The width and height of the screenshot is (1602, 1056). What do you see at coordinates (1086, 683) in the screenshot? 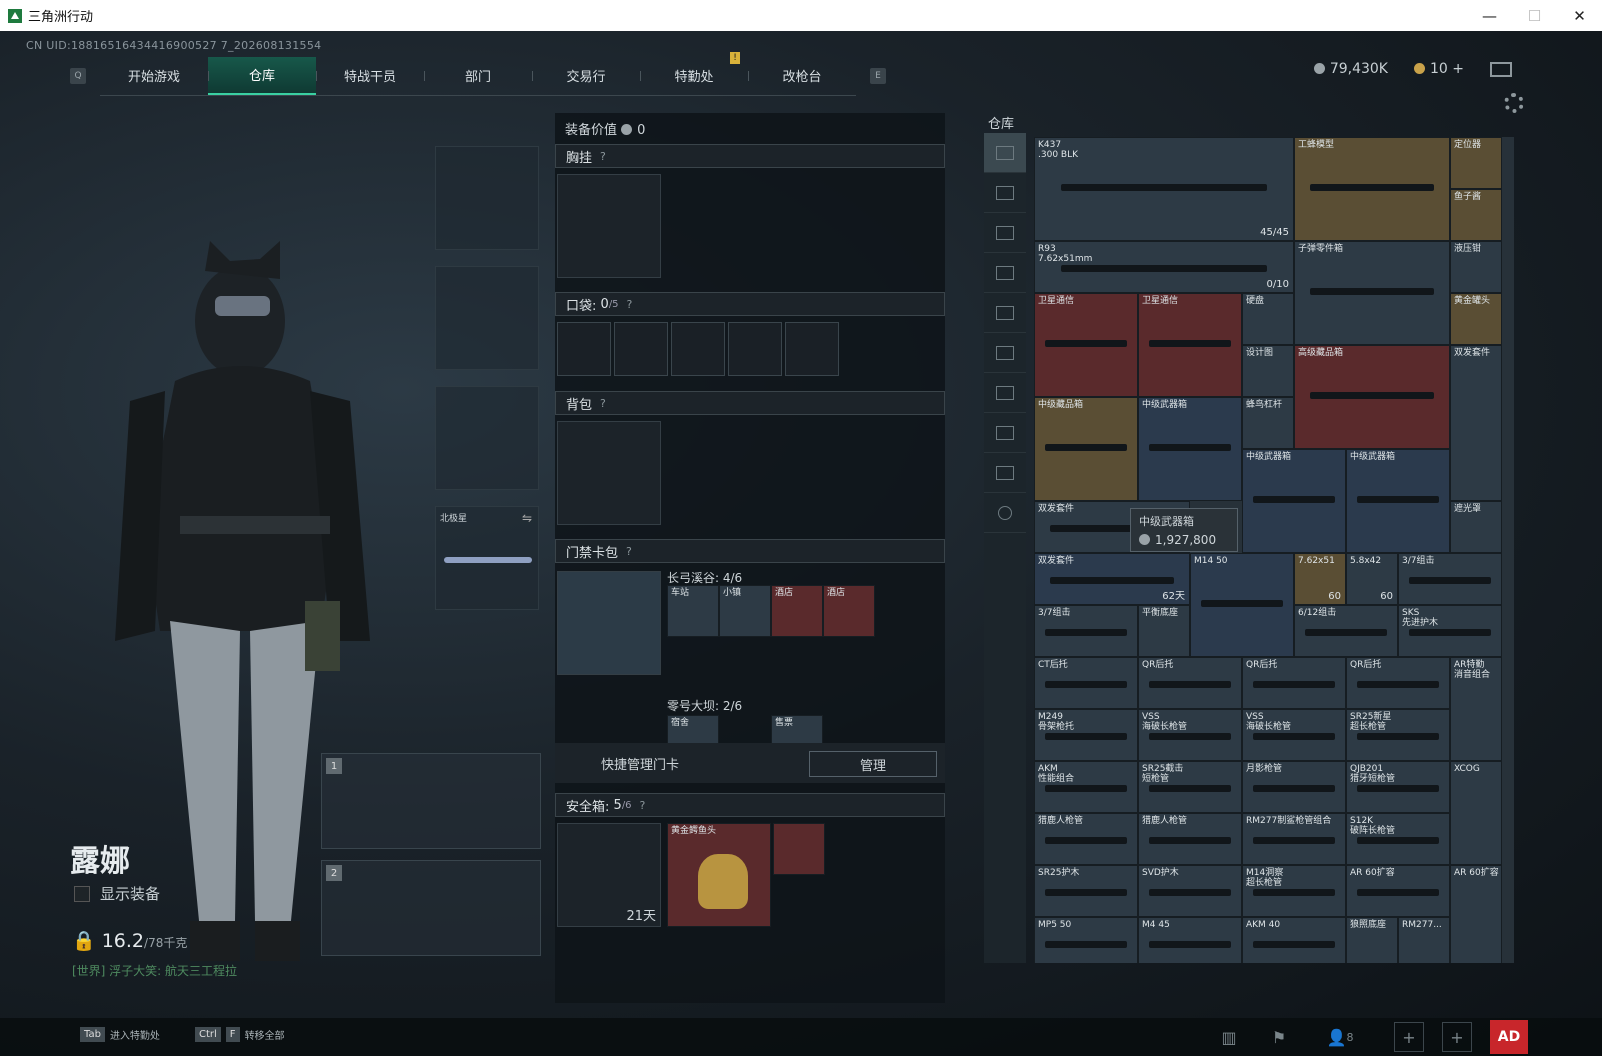
I see `warehouse-item: CT后托` at bounding box center [1086, 683].